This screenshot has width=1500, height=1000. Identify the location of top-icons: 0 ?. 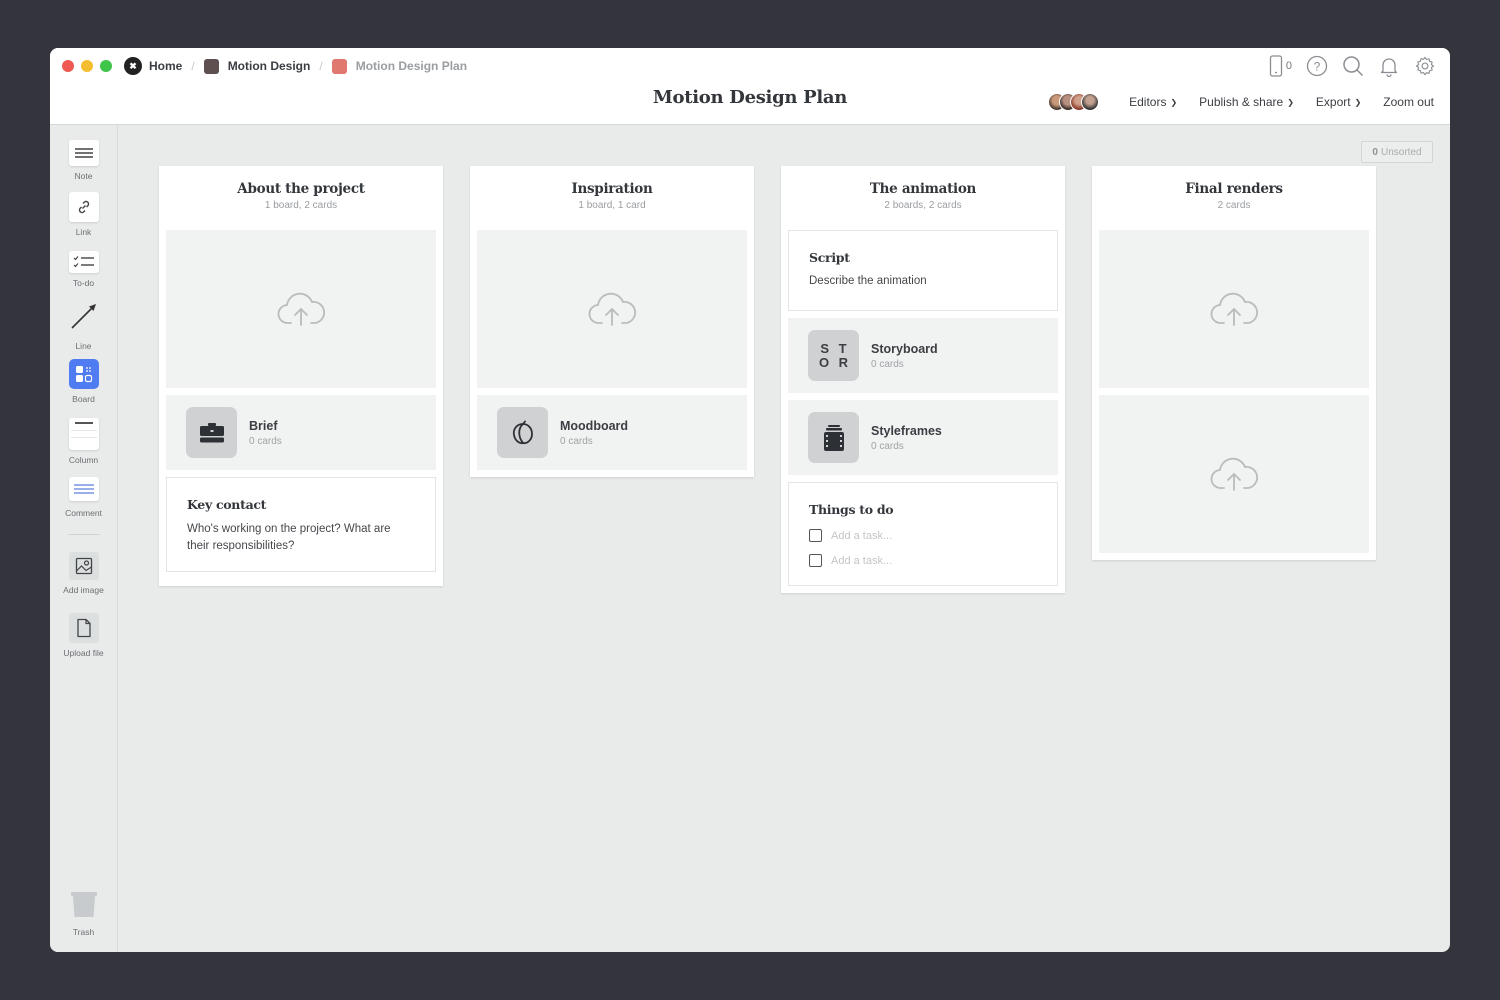
(1352, 66).